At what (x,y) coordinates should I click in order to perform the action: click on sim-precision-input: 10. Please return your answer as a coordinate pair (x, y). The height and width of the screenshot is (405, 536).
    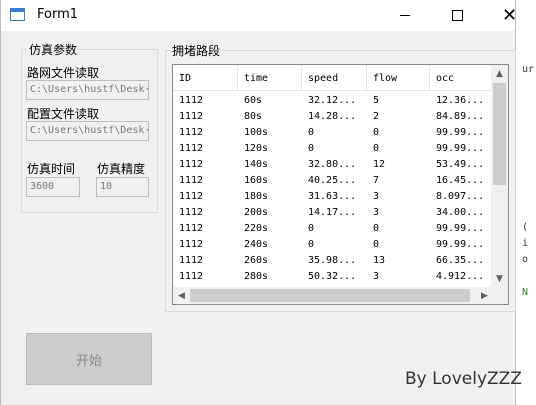
    Looking at the image, I should click on (122, 187).